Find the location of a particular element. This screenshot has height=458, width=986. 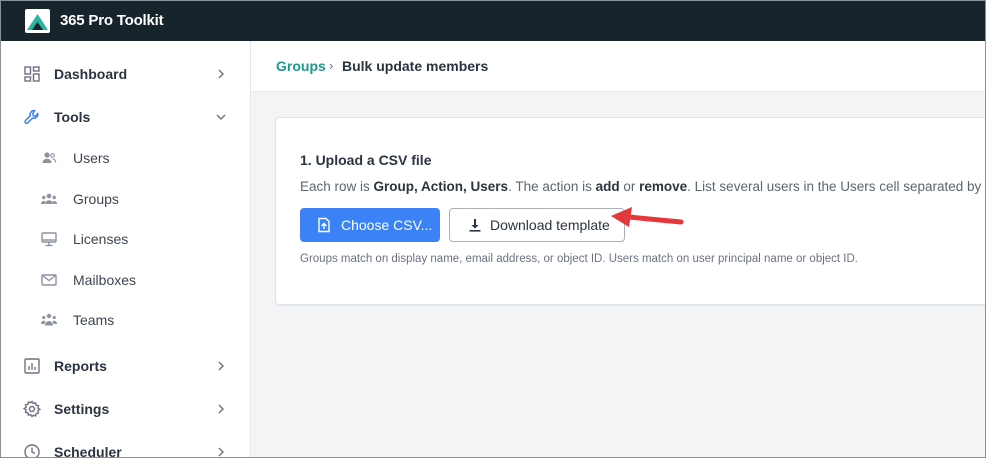

app-logo is located at coordinates (37, 21).